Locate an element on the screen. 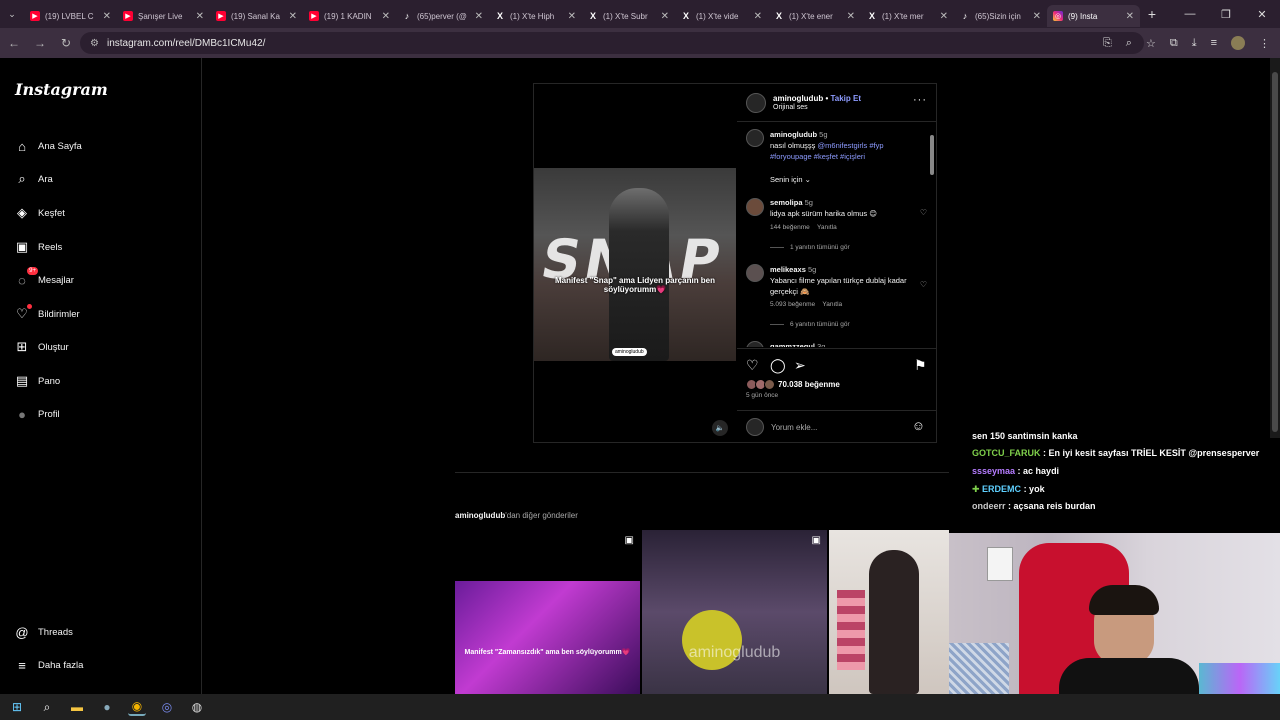  chrome-icon: ◉ is located at coordinates (137, 707).